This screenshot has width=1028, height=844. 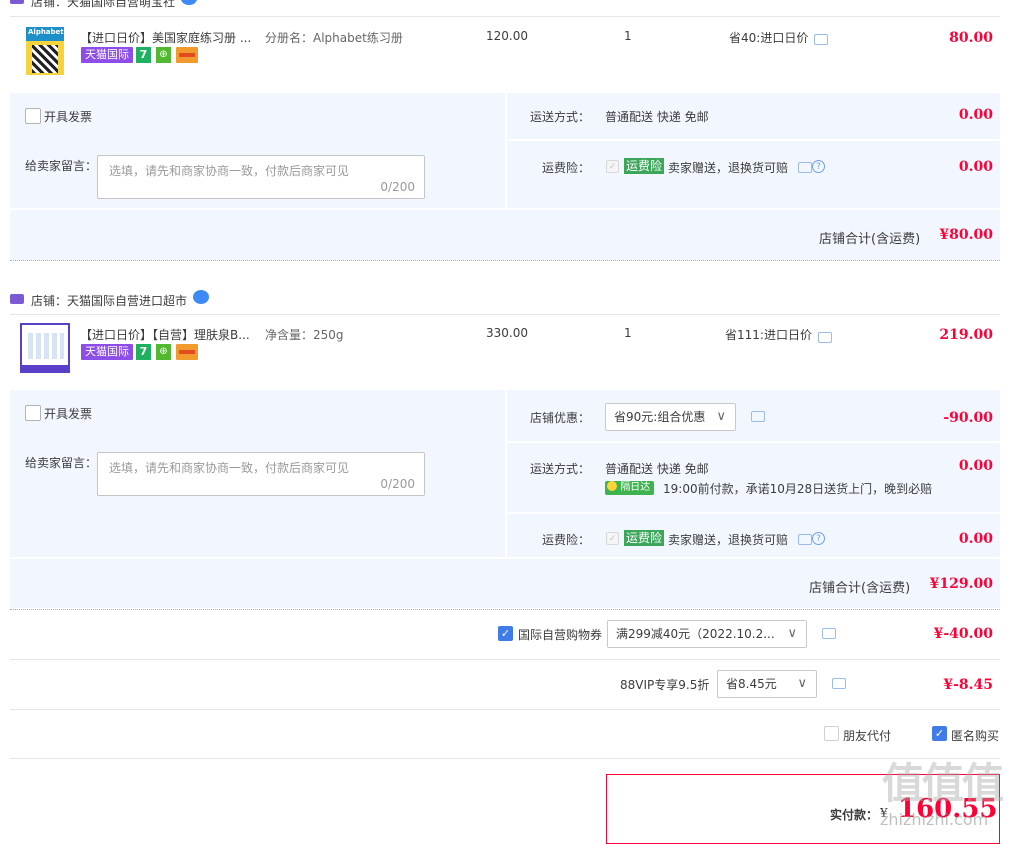 I want to click on options-divider, so click(x=505, y=758).